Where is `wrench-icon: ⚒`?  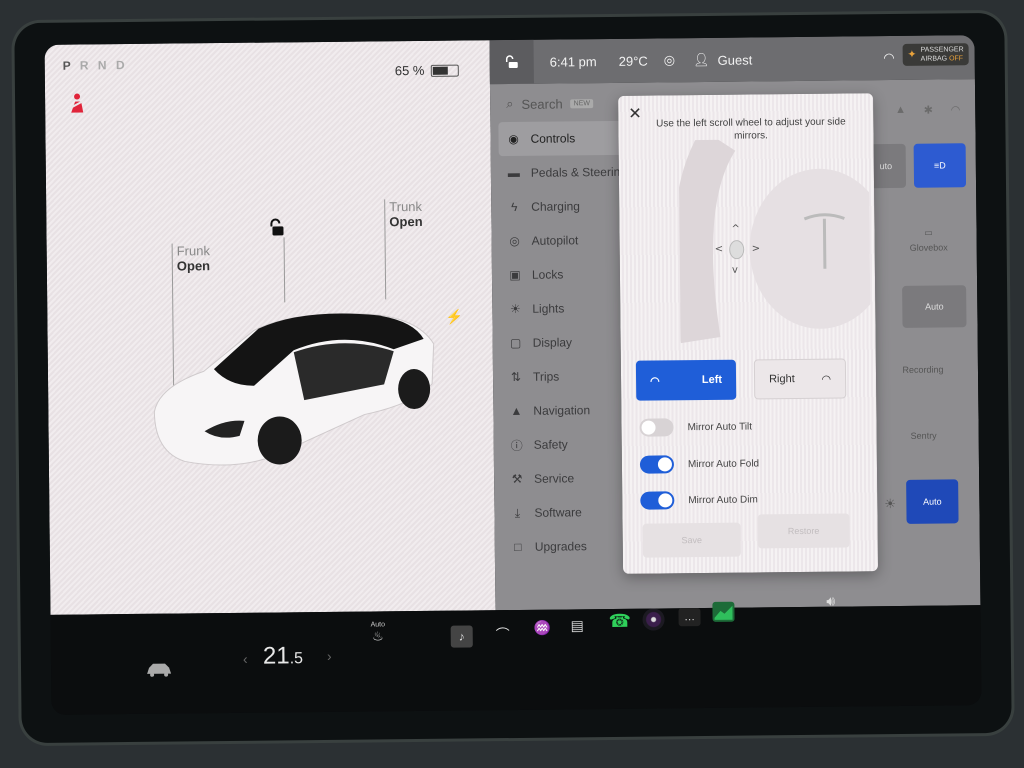
wrench-icon: ⚒ is located at coordinates (517, 479).